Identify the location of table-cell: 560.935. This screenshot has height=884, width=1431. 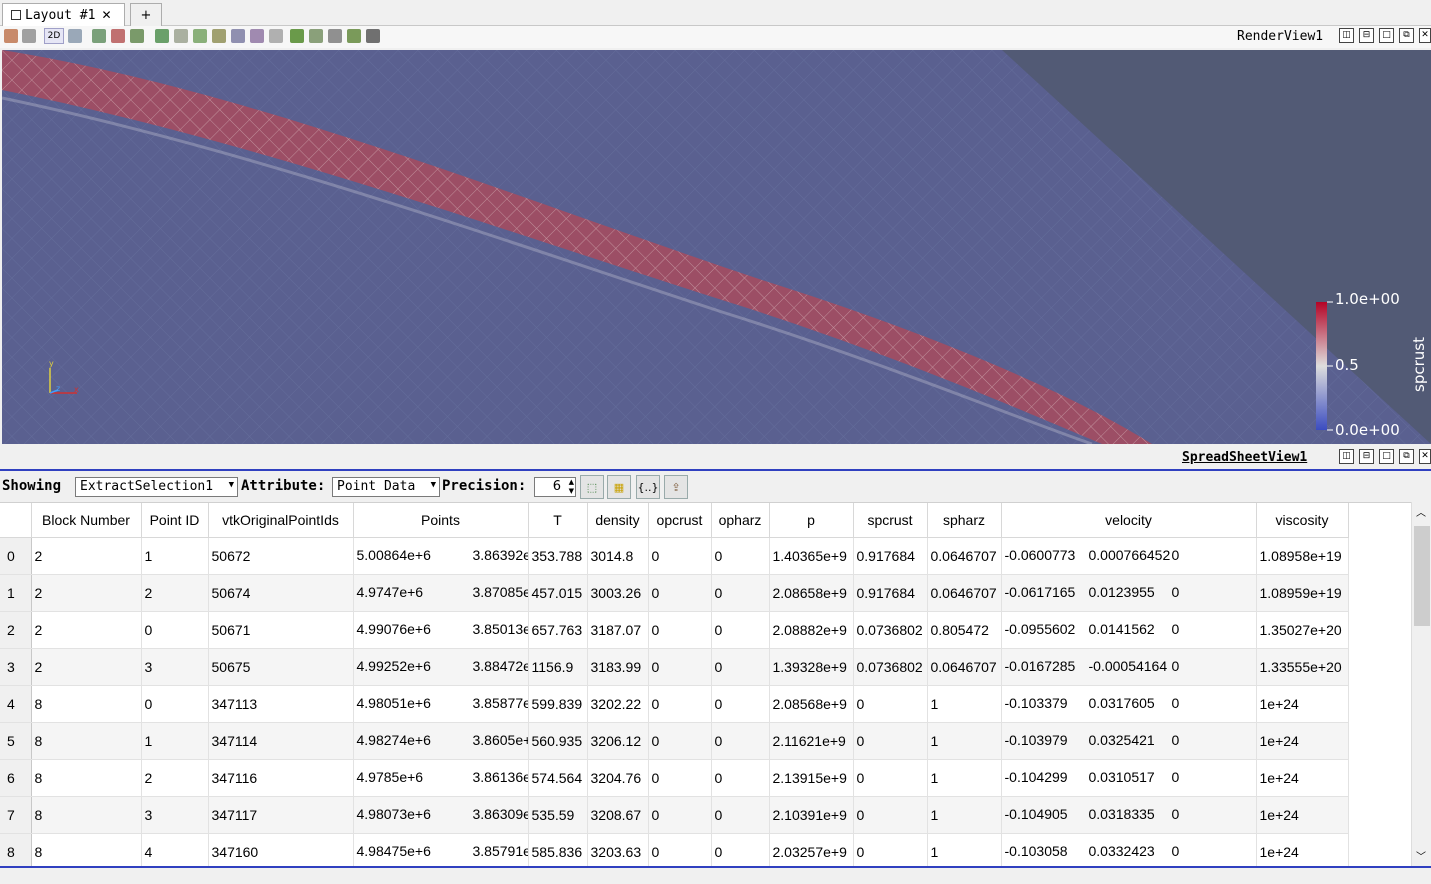
(558, 741).